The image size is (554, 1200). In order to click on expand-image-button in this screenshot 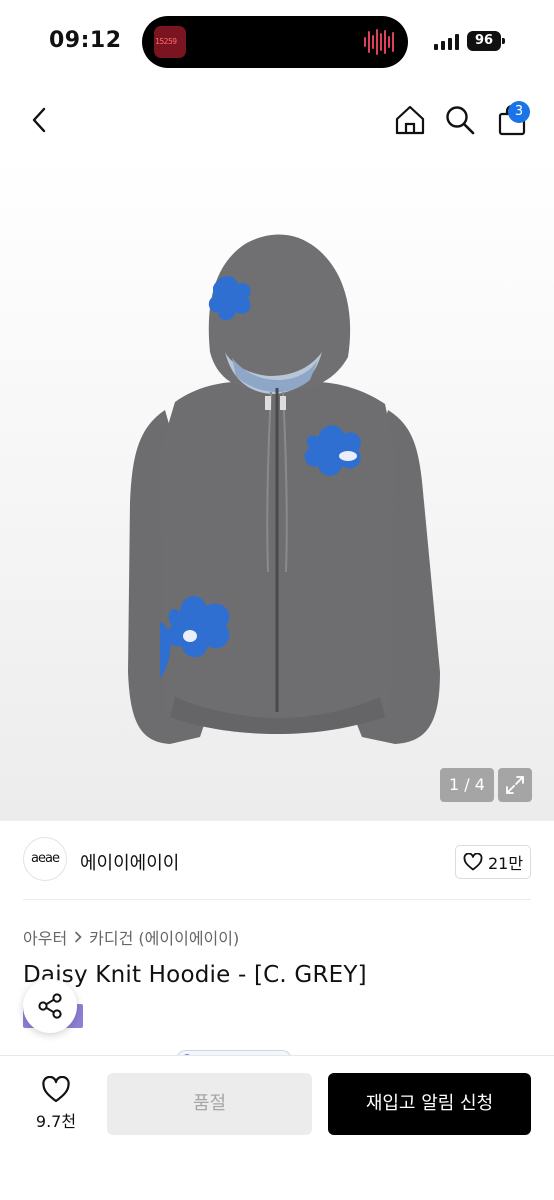, I will do `click(515, 785)`.